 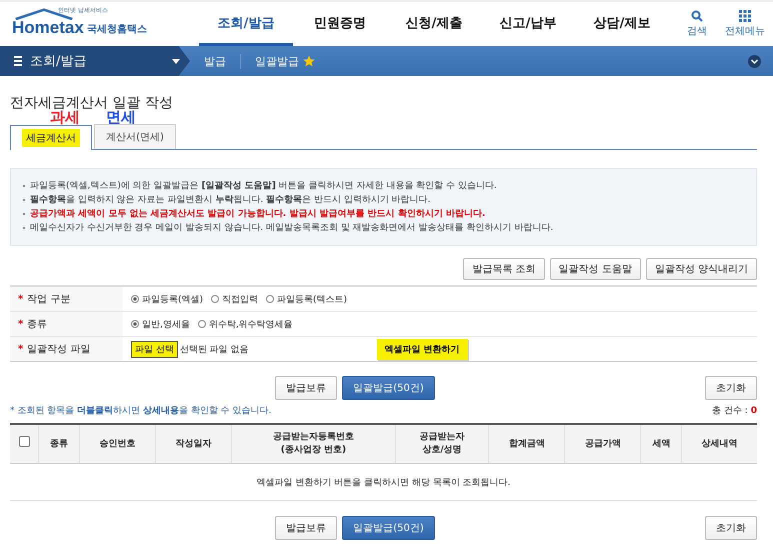 What do you see at coordinates (58, 349) in the screenshot?
I see `field-label: 일괄작성 파일` at bounding box center [58, 349].